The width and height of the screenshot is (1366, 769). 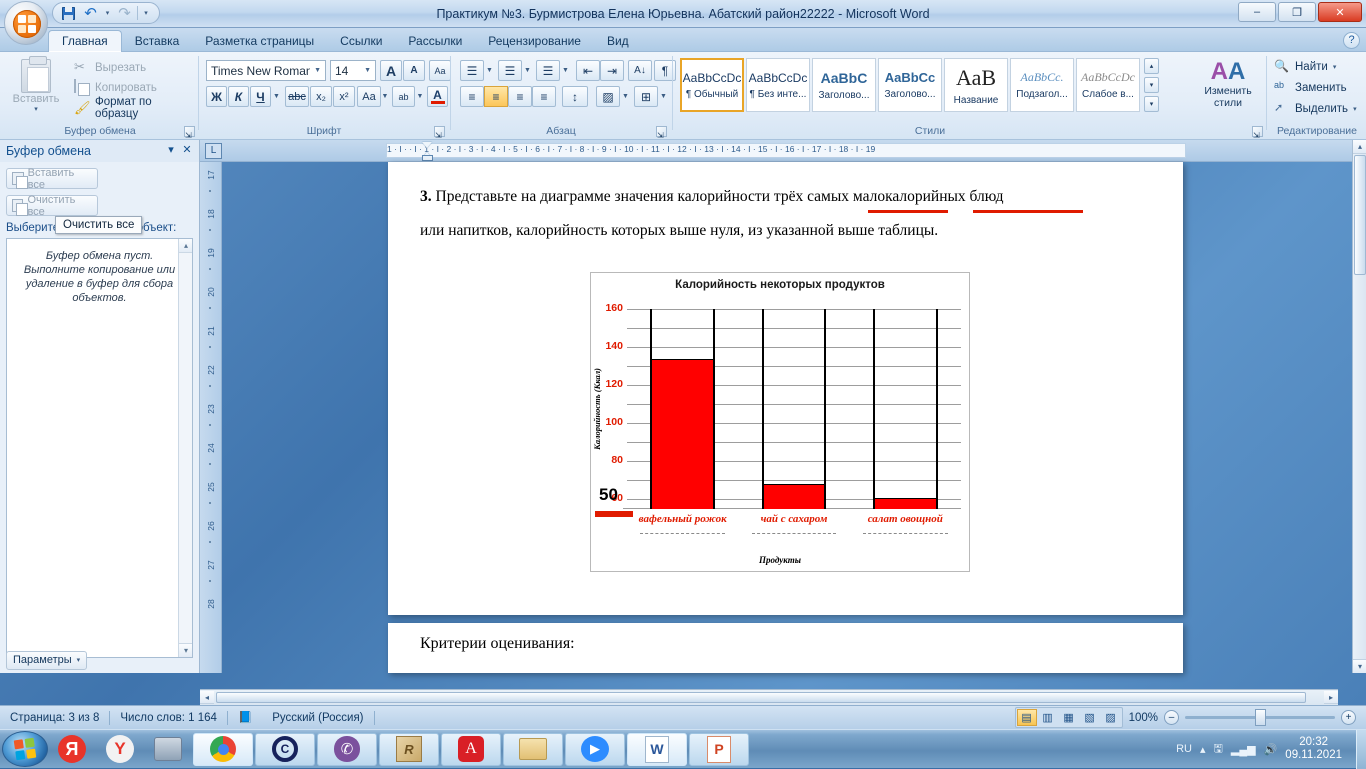 I want to click on change-styles-button: AA Изменить стили, so click(x=1228, y=84).